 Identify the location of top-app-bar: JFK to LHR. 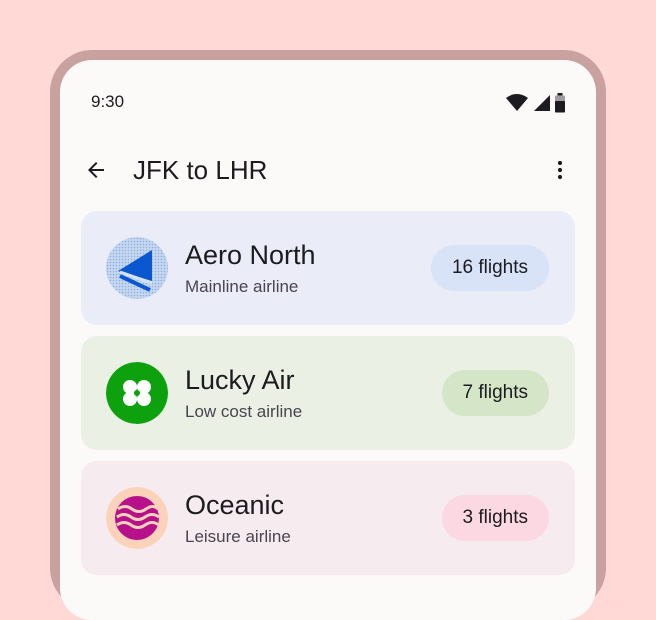
(328, 170).